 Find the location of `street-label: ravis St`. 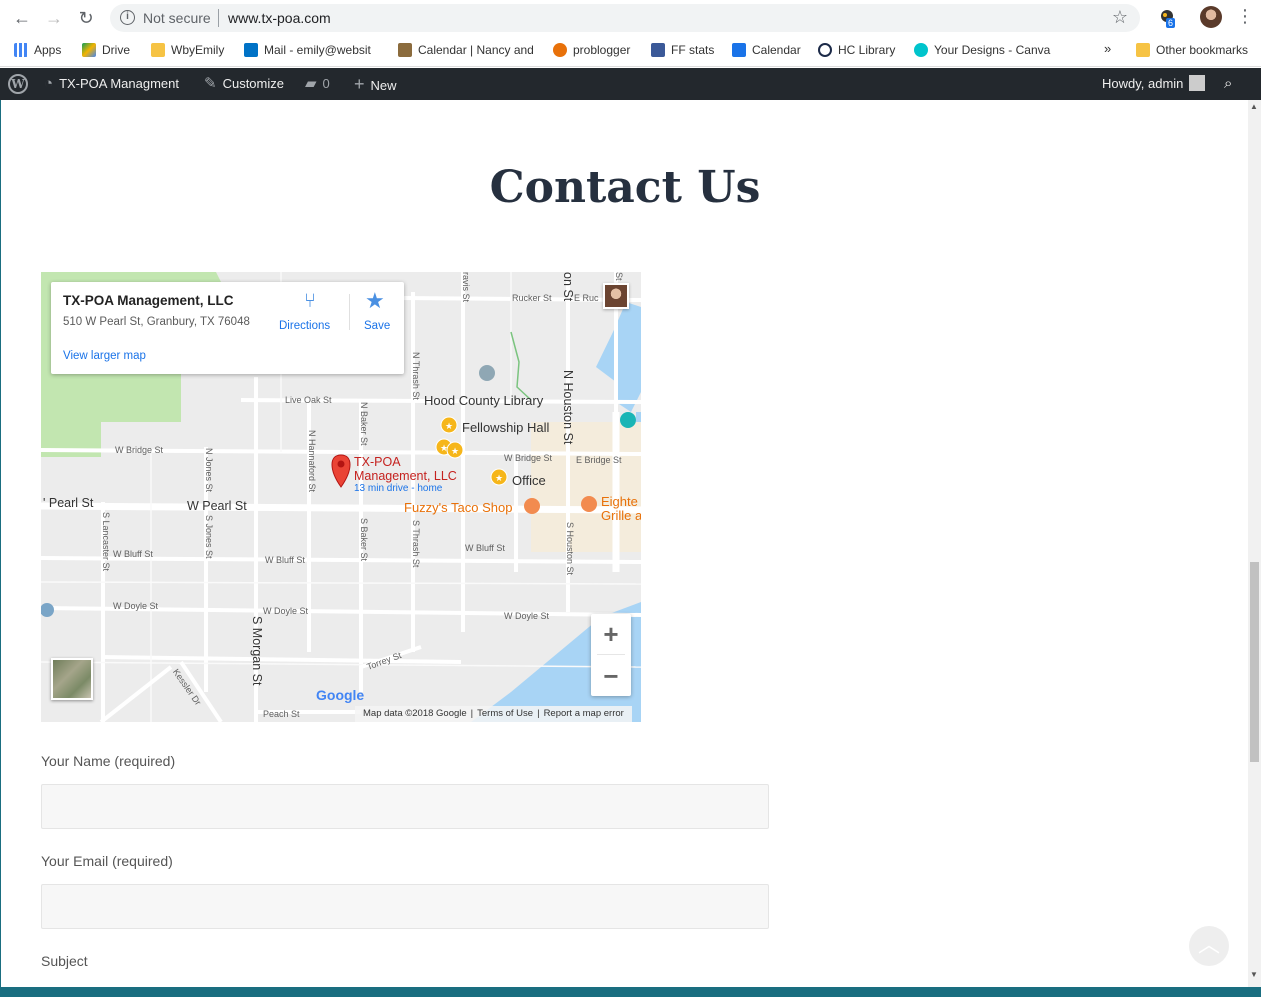

street-label: ravis St is located at coordinates (466, 287).